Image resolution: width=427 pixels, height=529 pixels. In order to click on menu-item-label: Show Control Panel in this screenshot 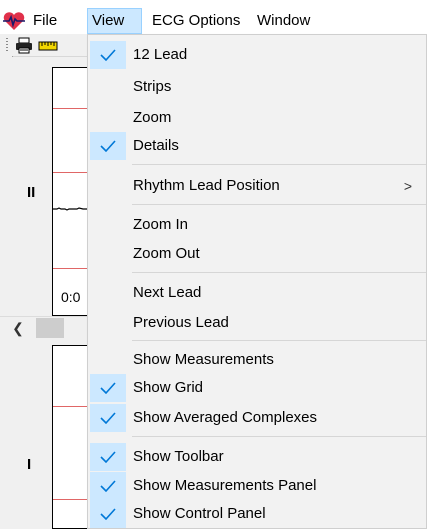, I will do `click(199, 513)`.